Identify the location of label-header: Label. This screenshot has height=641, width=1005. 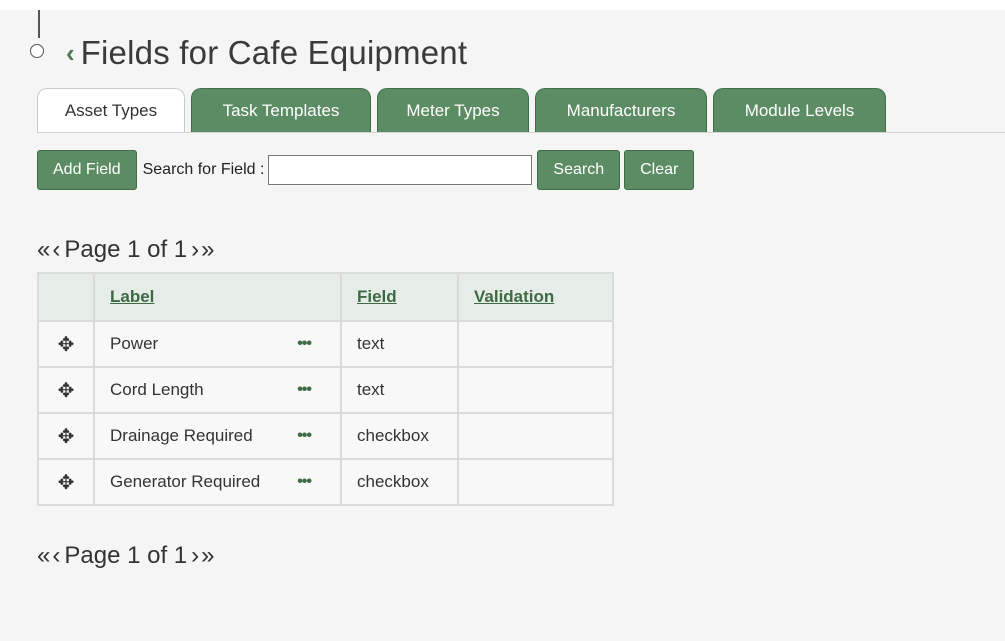
(217, 297).